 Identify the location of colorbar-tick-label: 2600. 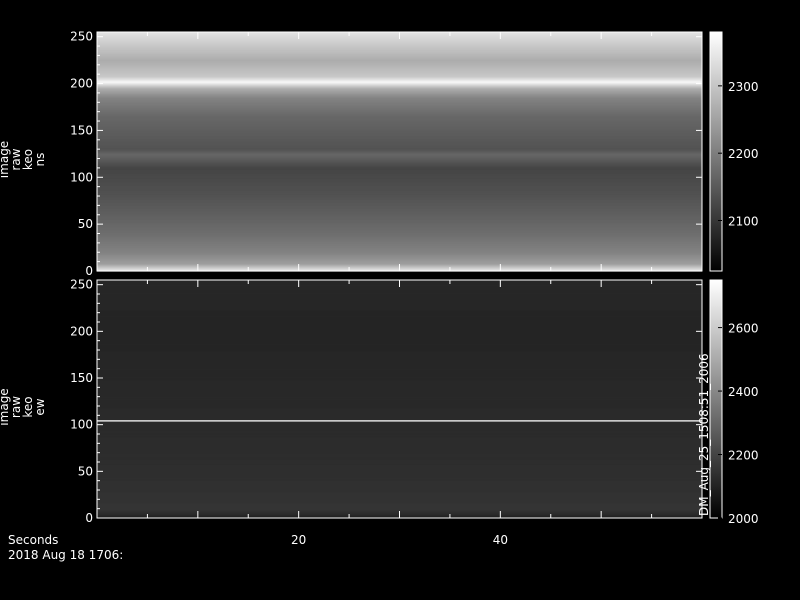
(743, 329).